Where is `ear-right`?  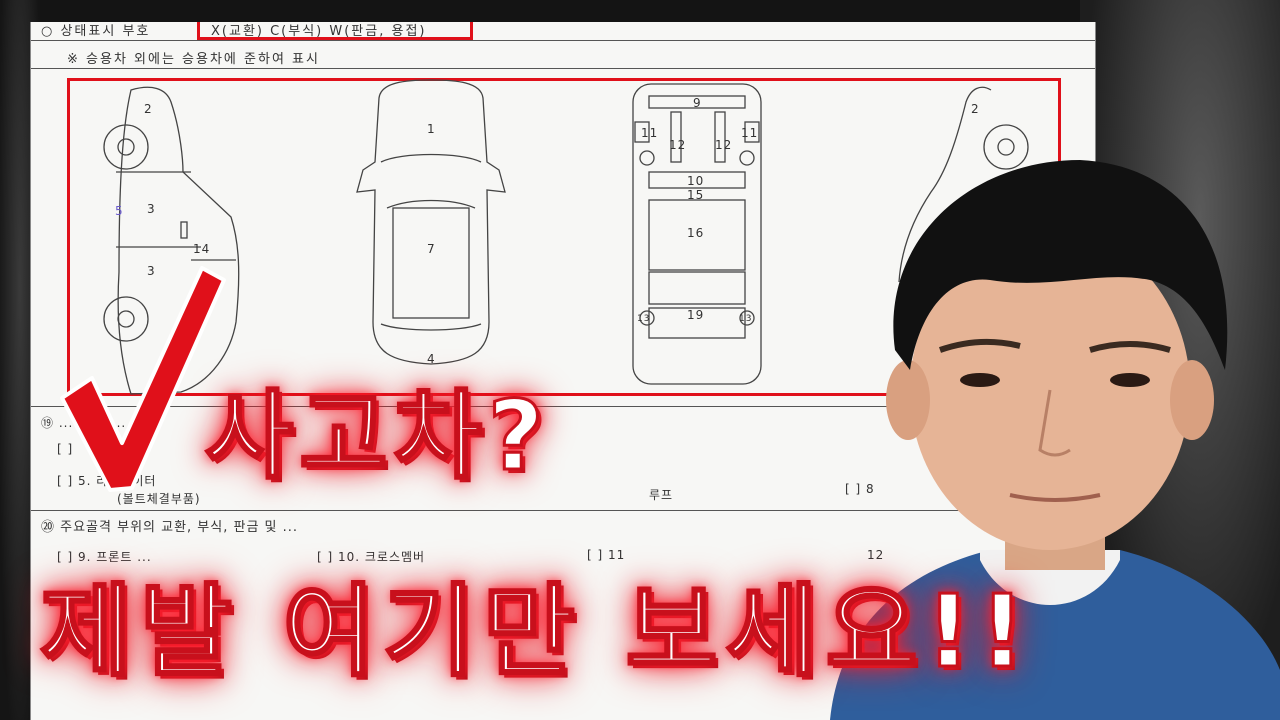 ear-right is located at coordinates (1192, 400).